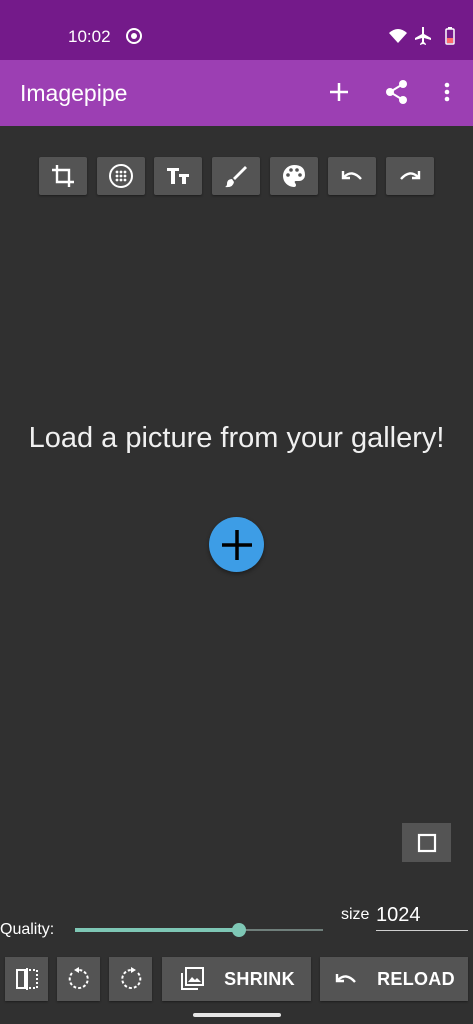 Image resolution: width=473 pixels, height=1024 pixels. What do you see at coordinates (447, 92) in the screenshot?
I see `more-vert-icon` at bounding box center [447, 92].